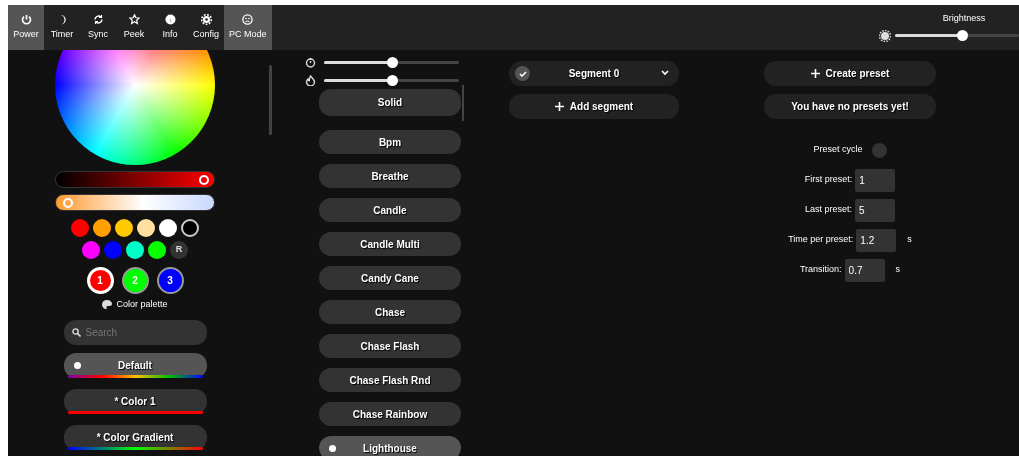 Image resolution: width=1019 pixels, height=456 pixels. What do you see at coordinates (964, 18) in the screenshot?
I see `brightness-label: Brightness` at bounding box center [964, 18].